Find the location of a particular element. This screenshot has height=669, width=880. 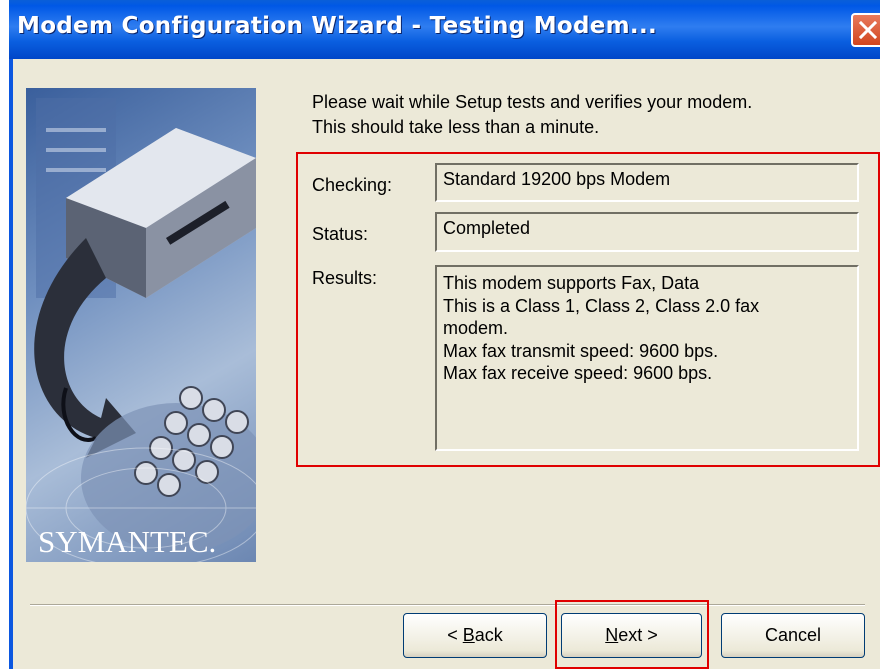

results-label: Results: is located at coordinates (345, 278).